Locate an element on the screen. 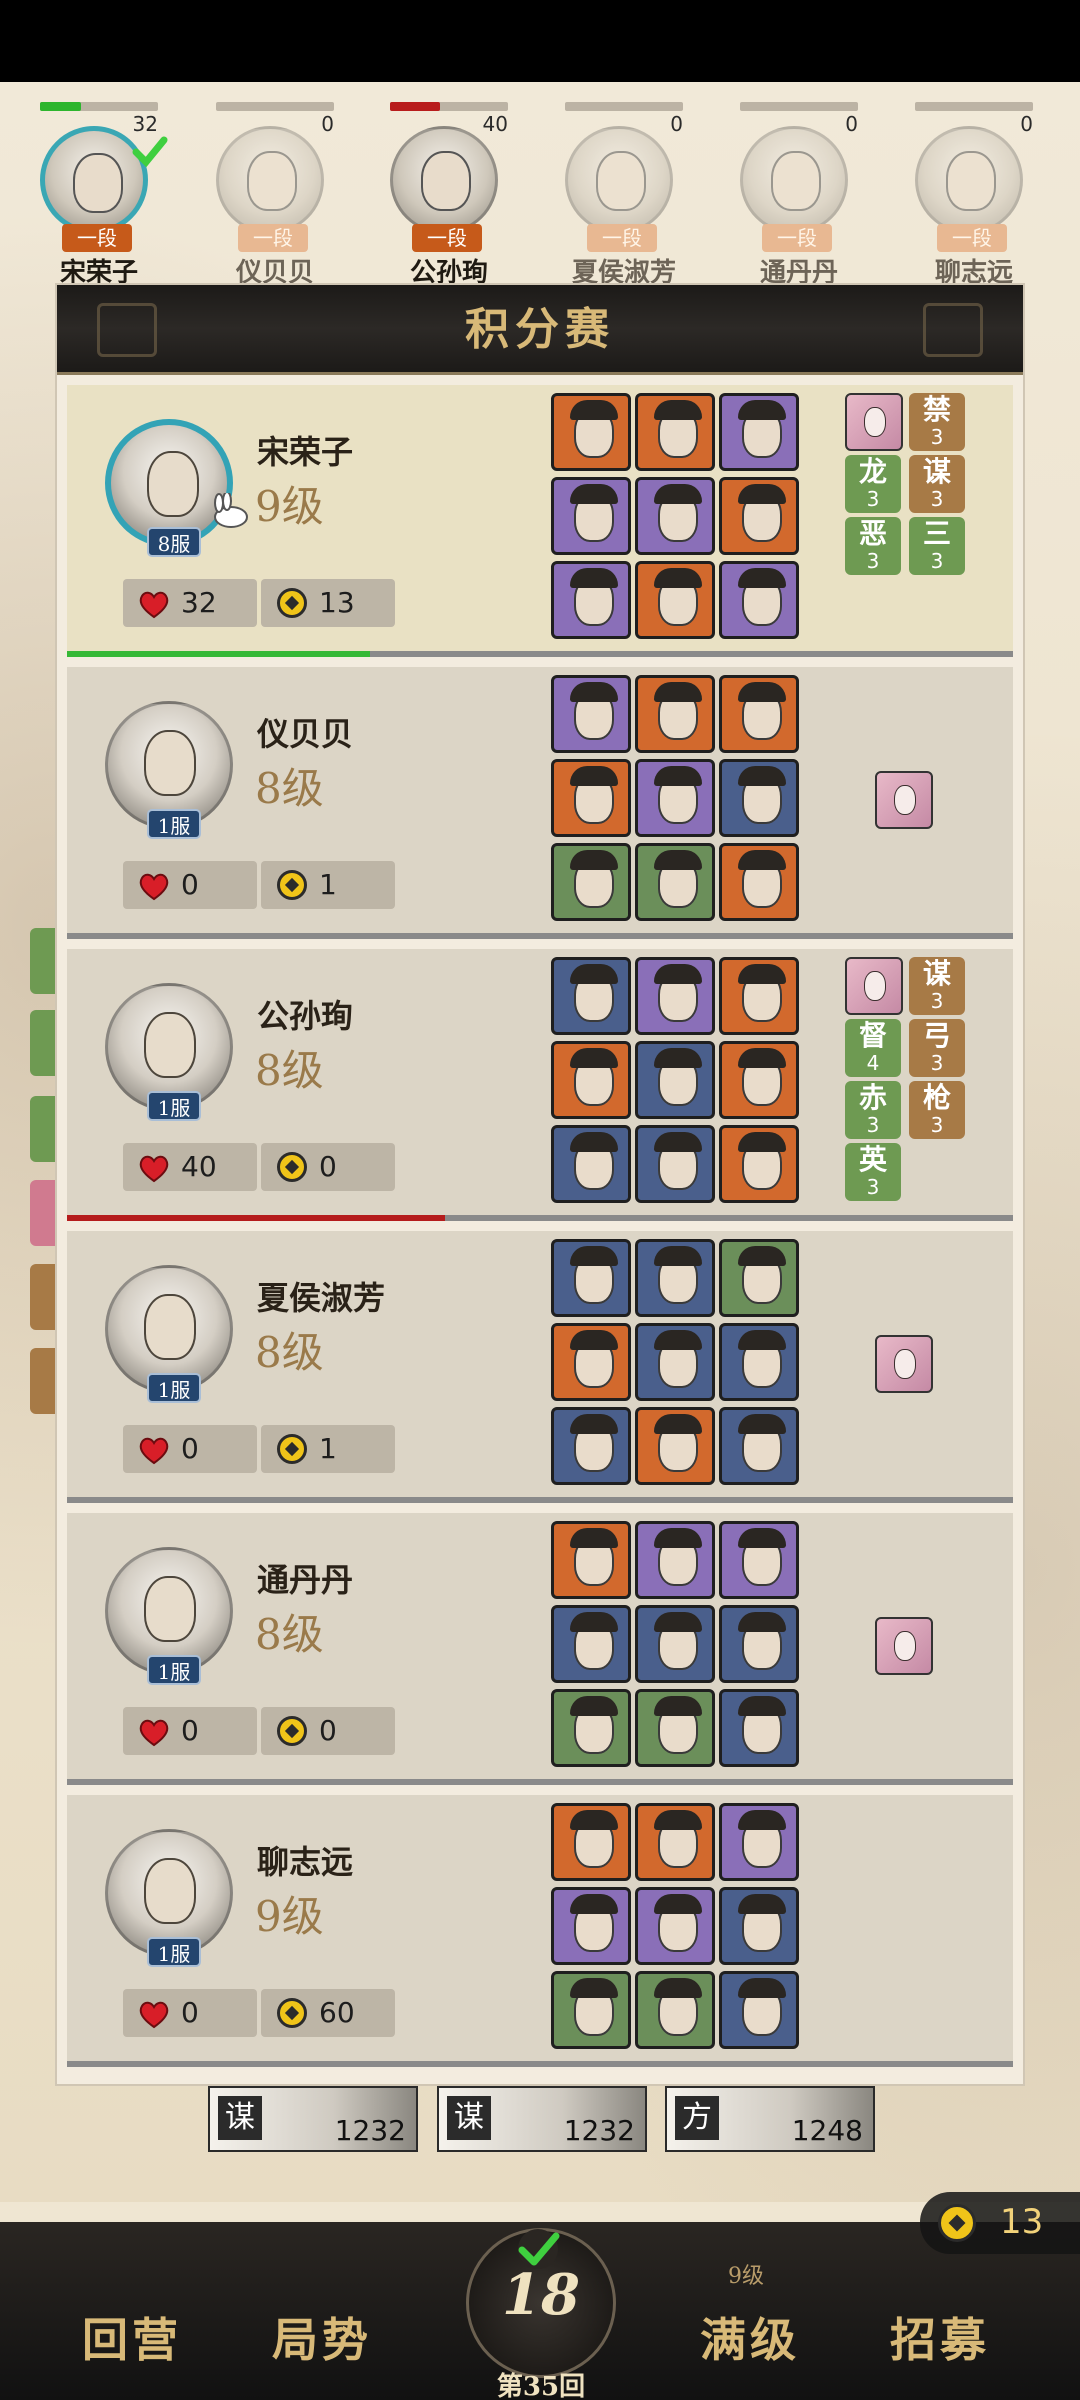  max-level-button: 满级 is located at coordinates (750, 2337).